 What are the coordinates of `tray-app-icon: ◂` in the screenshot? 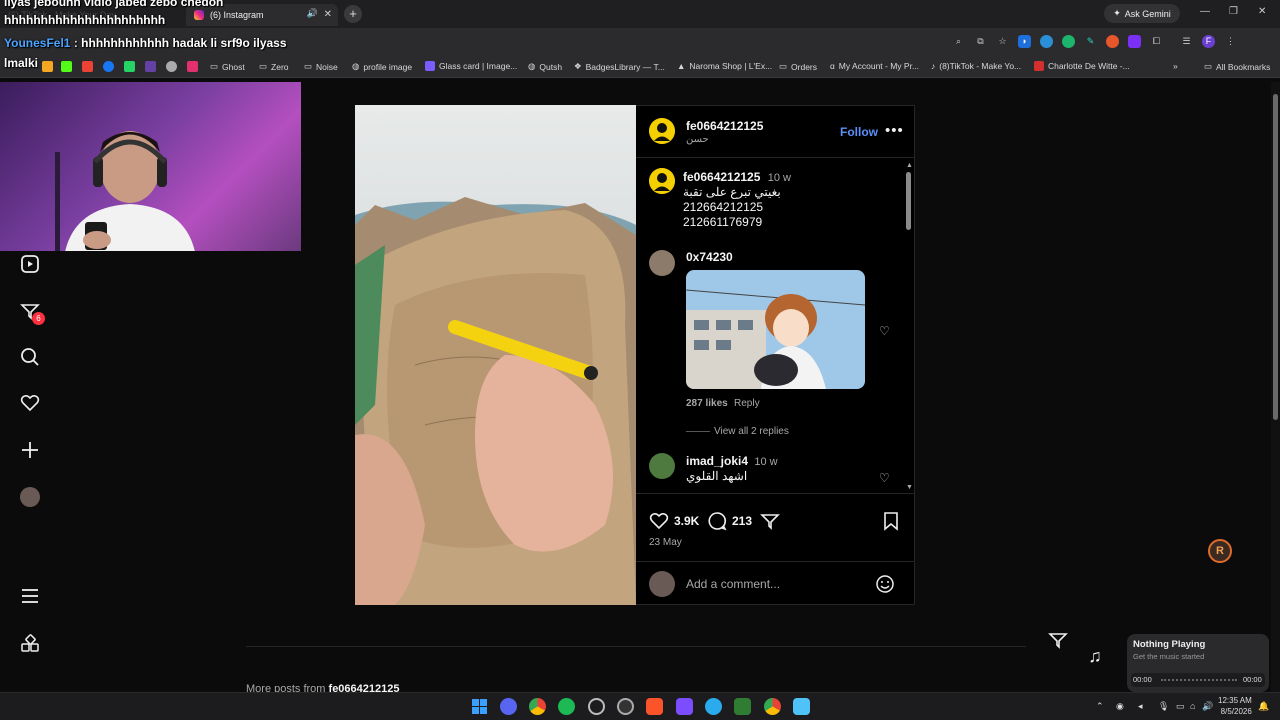 It's located at (1140, 706).